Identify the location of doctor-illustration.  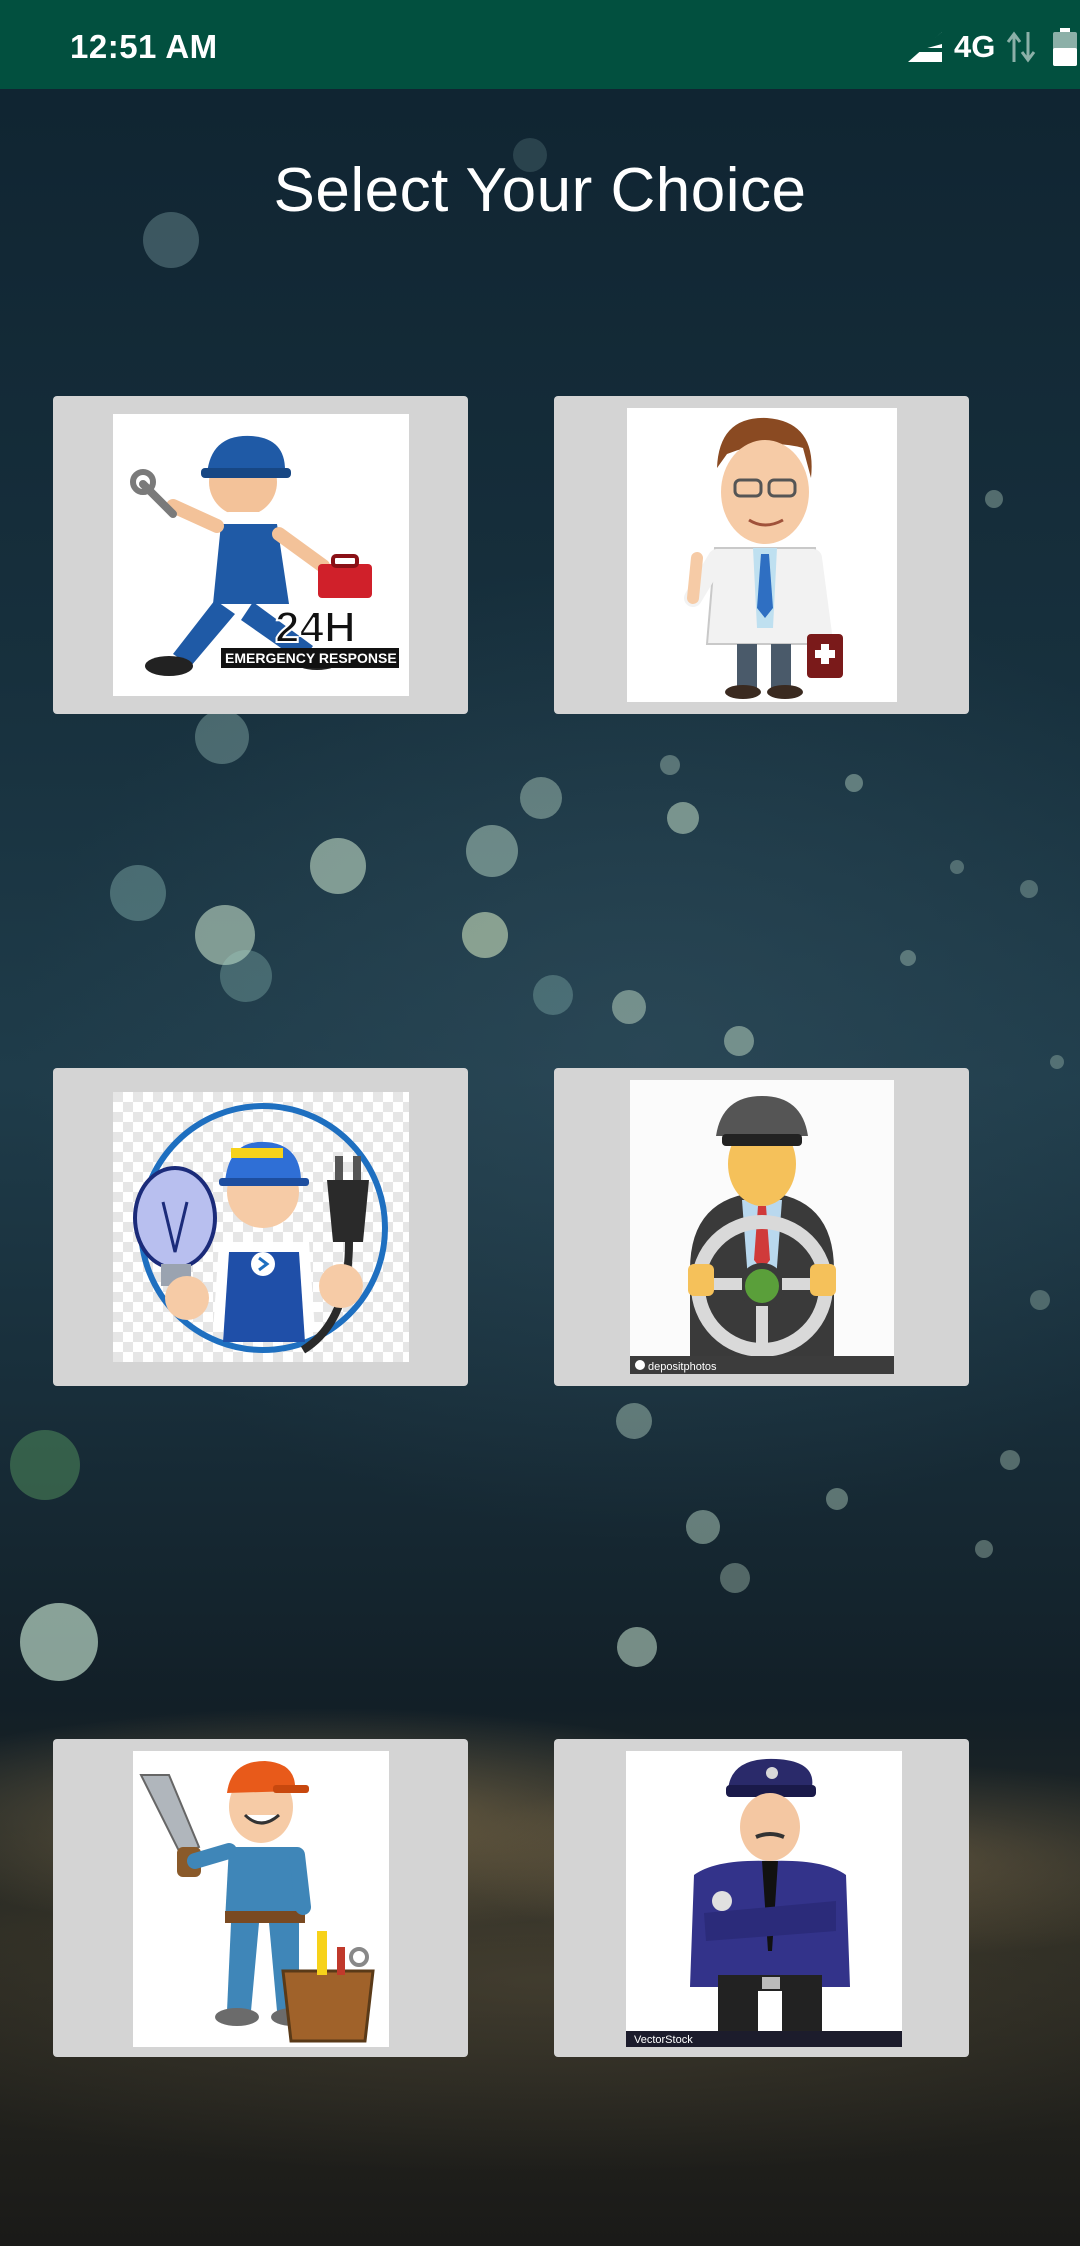
(762, 555).